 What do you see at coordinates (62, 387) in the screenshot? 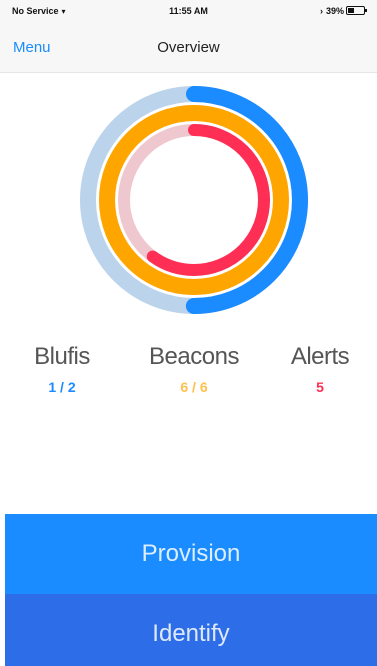
I see `blufis-count: 1 / 2` at bounding box center [62, 387].